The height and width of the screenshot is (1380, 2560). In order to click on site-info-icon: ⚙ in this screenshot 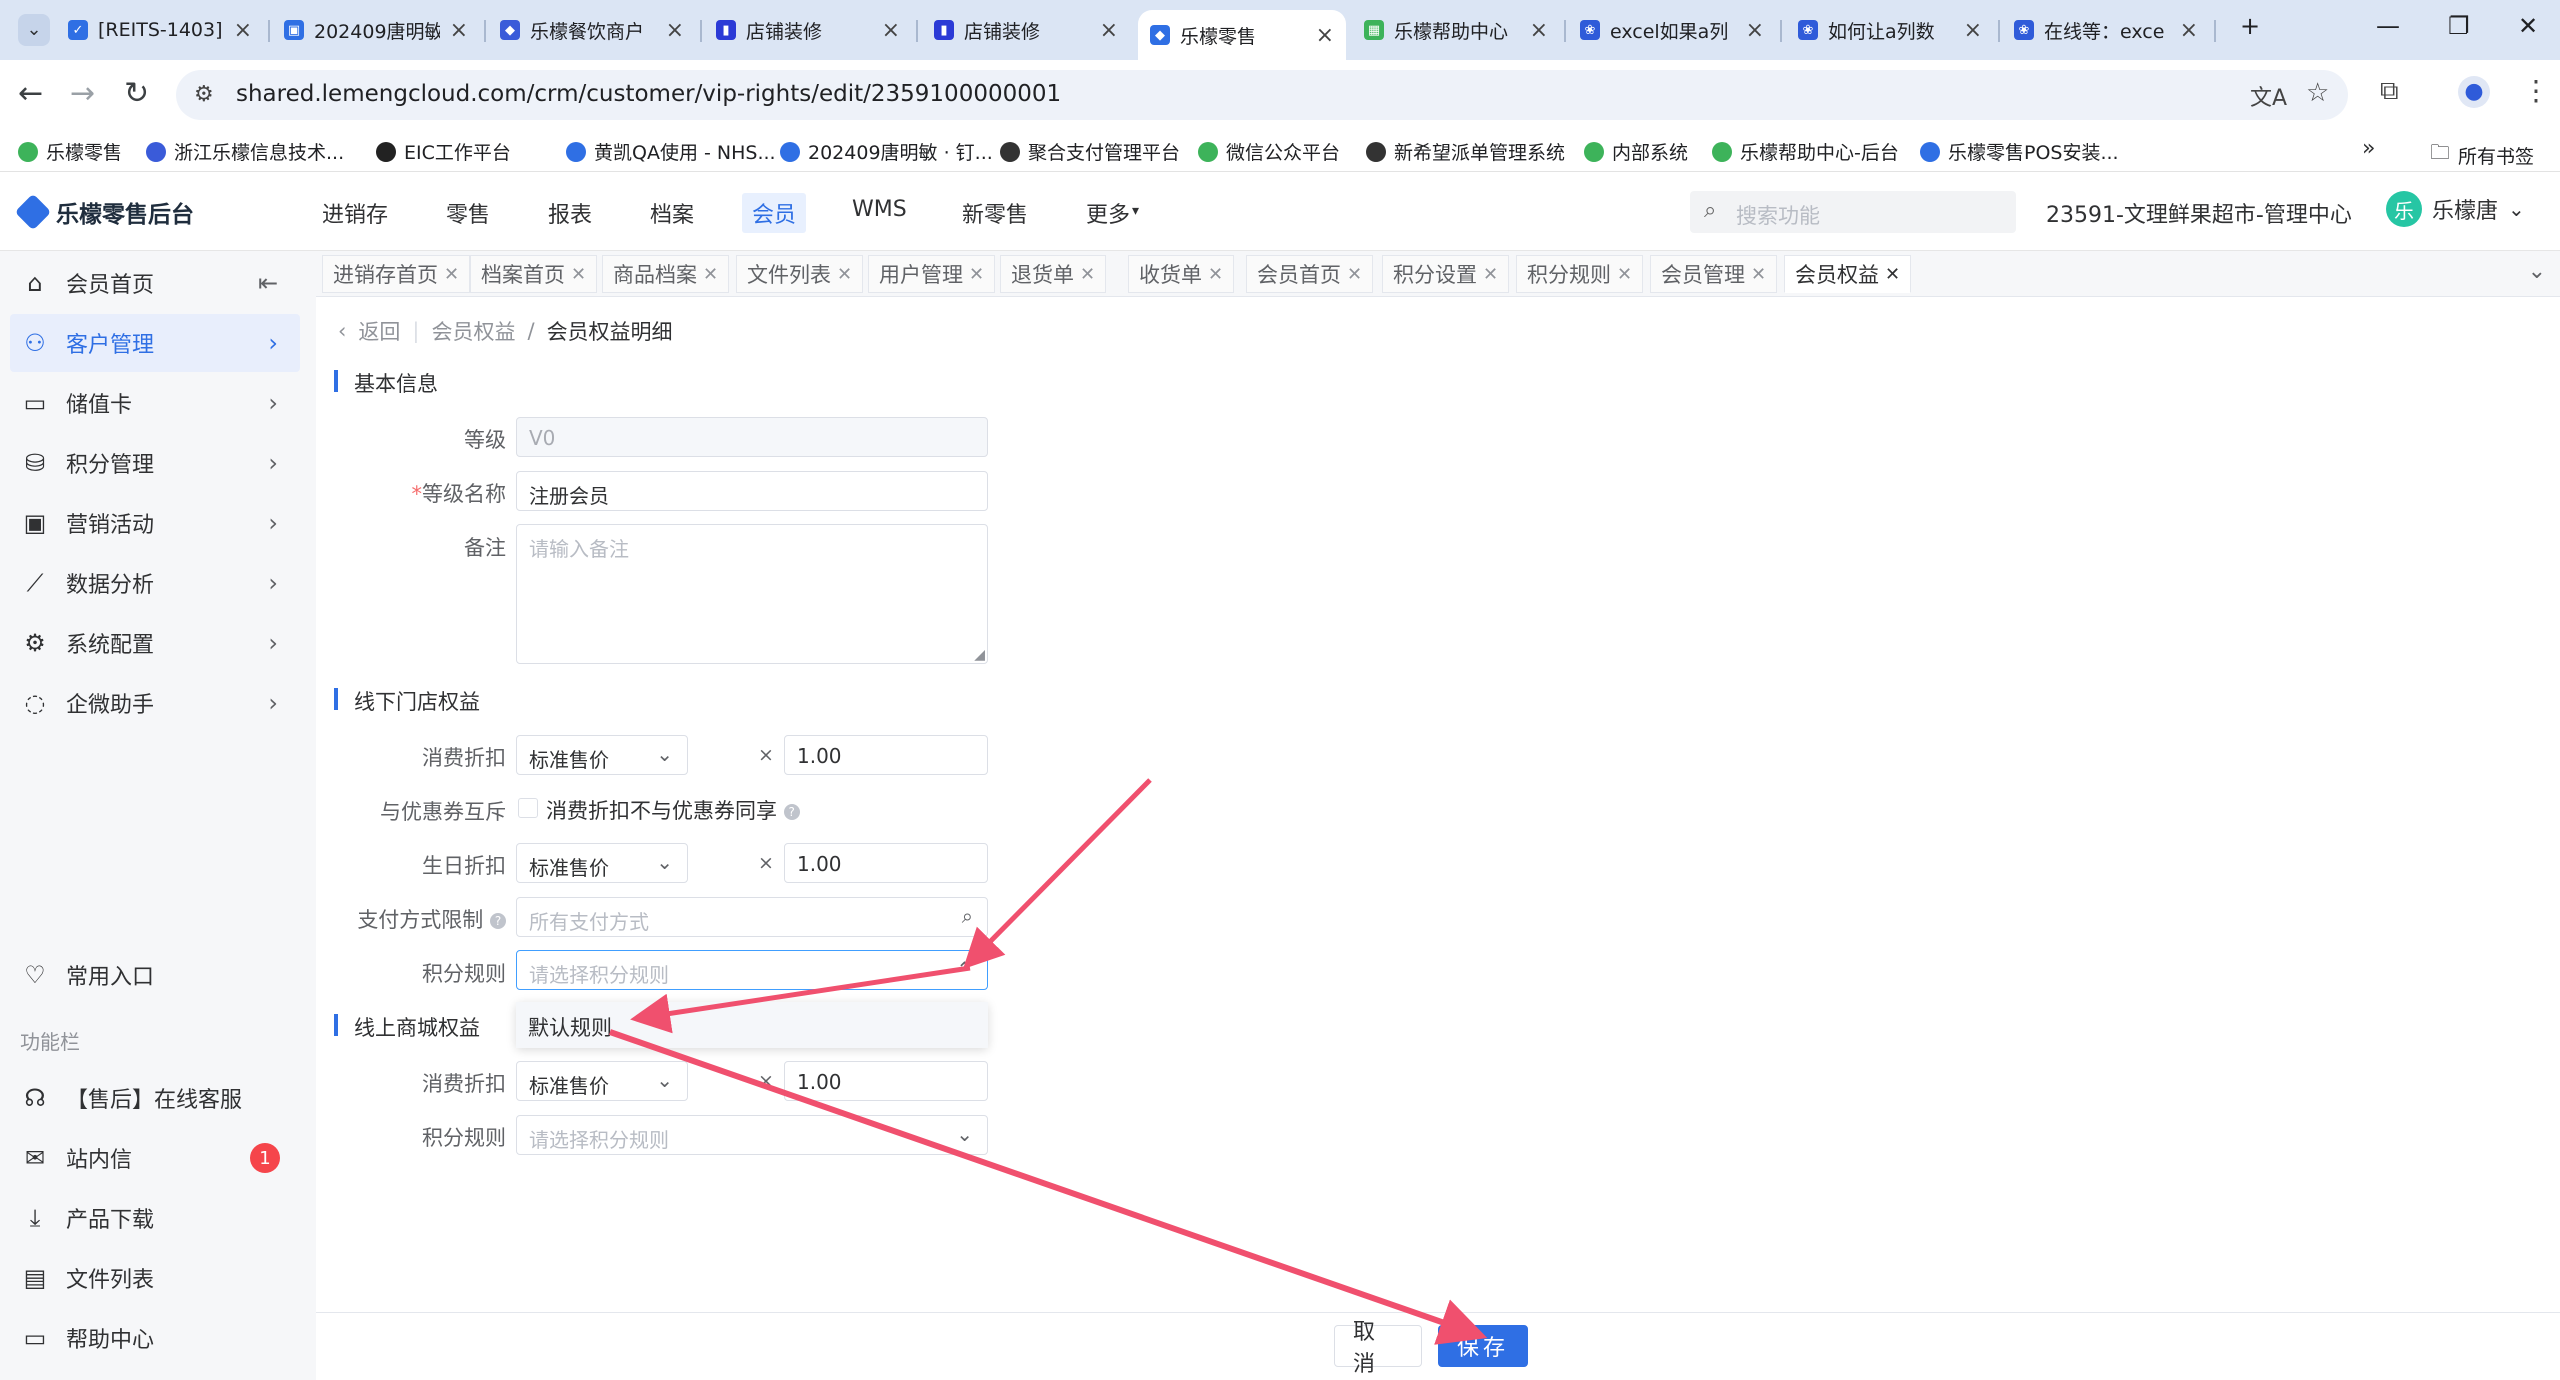, I will do `click(204, 94)`.